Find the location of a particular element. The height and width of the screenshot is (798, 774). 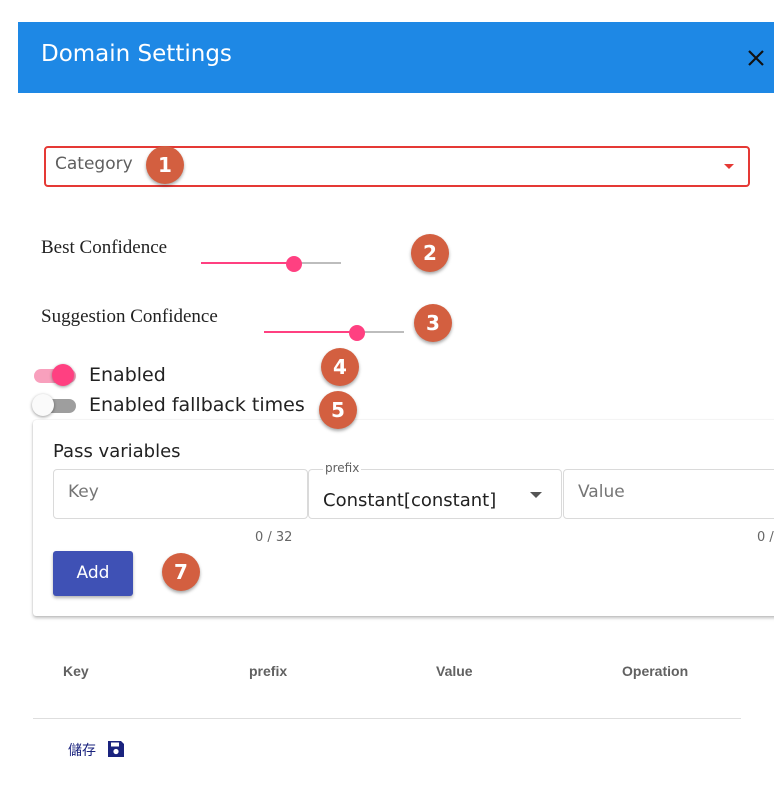

annotation-badge: 5 is located at coordinates (338, 410).